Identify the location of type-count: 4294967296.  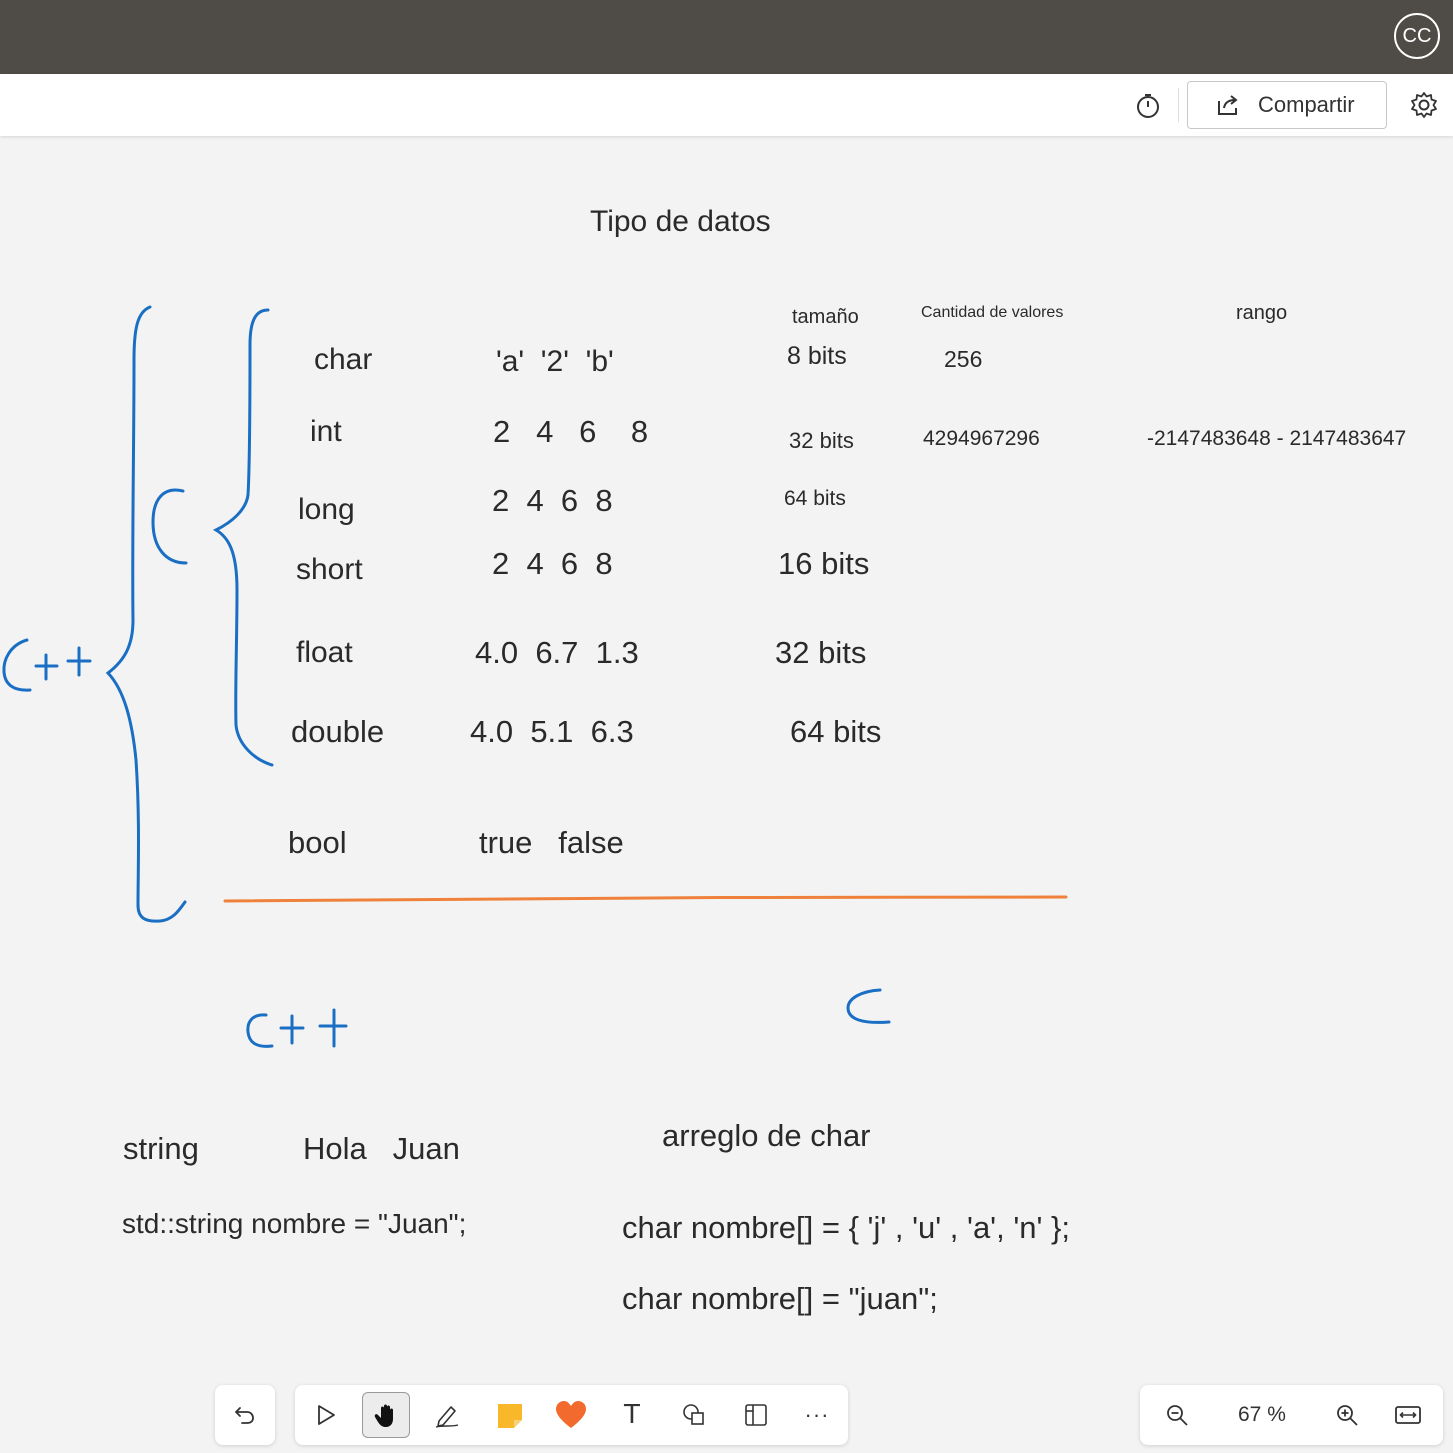
(981, 438).